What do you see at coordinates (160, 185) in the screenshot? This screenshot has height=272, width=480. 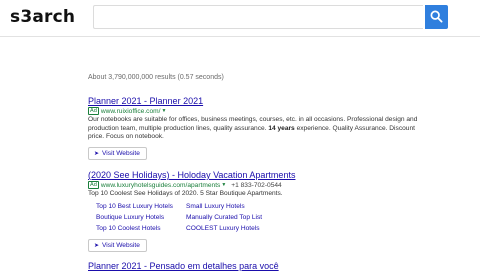 I see `result-url: www.luxuryhotelsguides.com/apartments` at bounding box center [160, 185].